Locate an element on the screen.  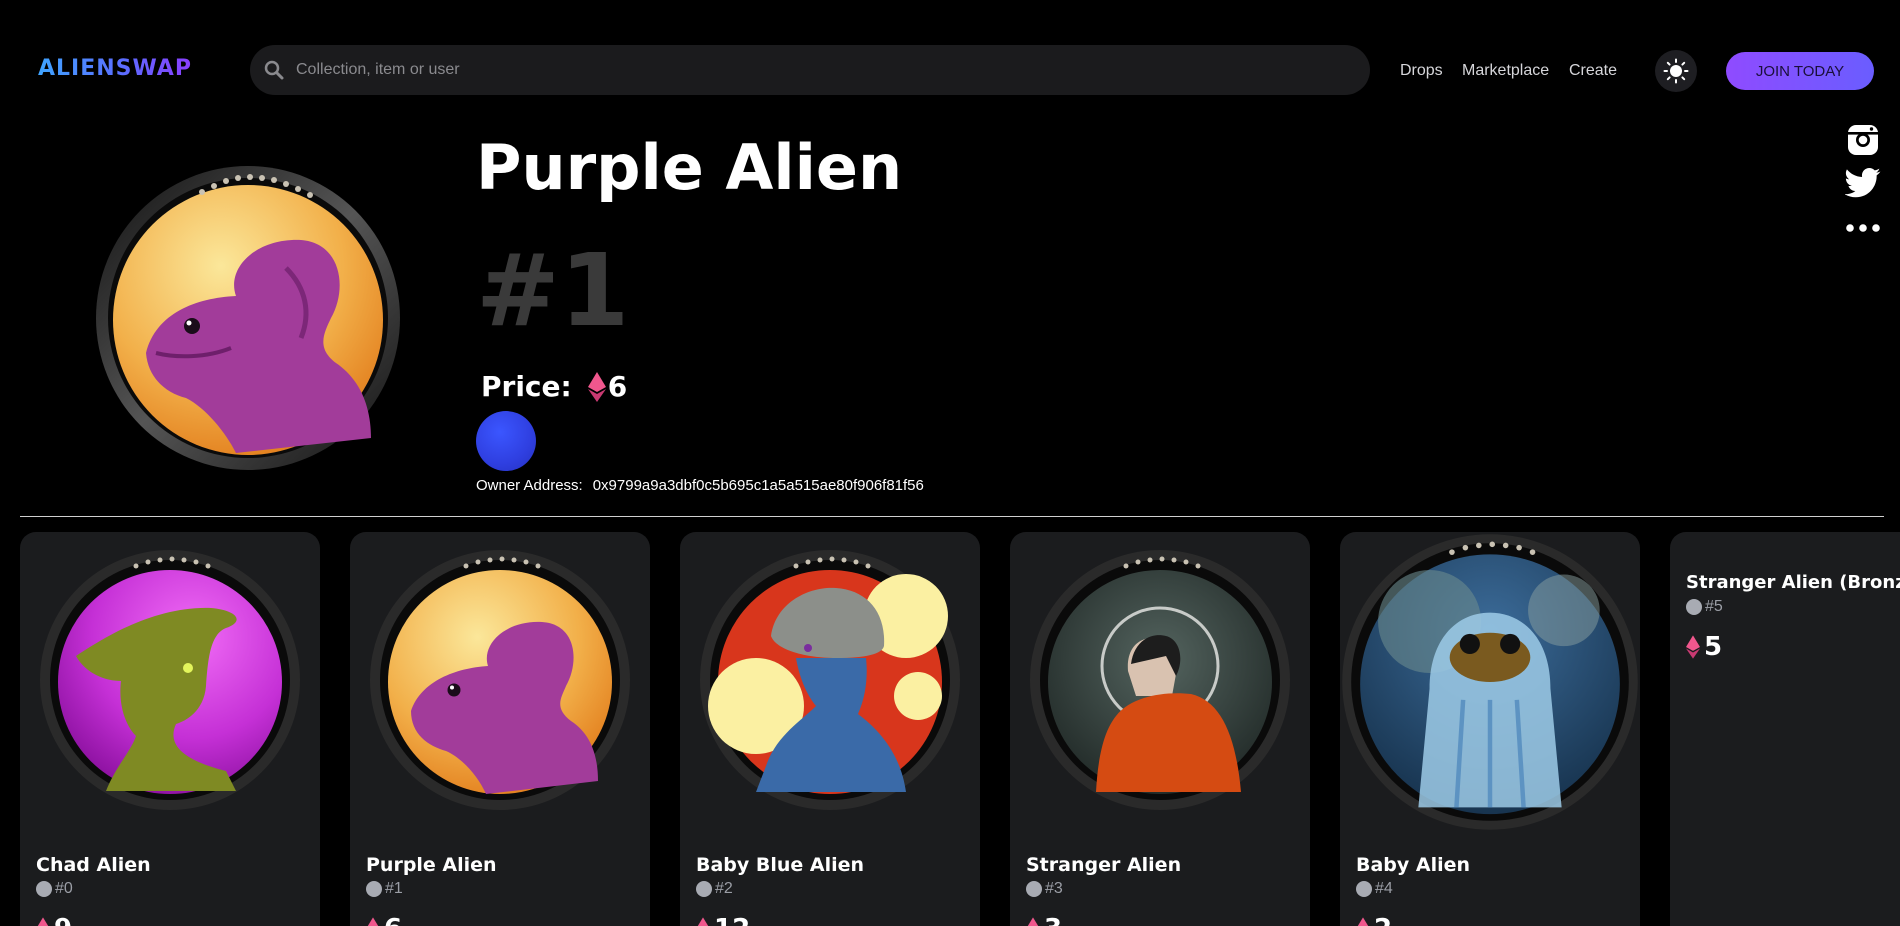
card-id: #3 is located at coordinates (1044, 889).